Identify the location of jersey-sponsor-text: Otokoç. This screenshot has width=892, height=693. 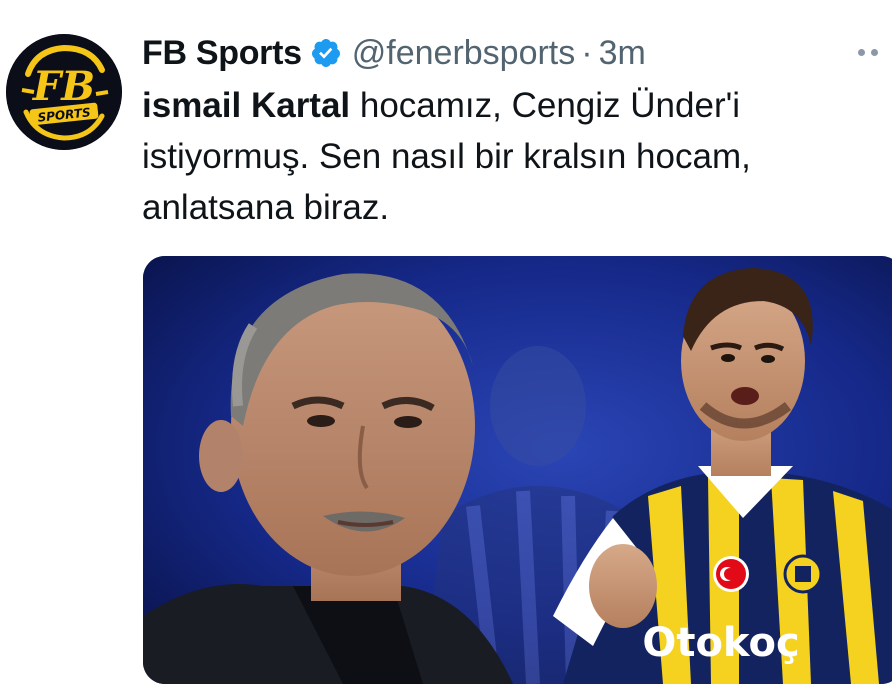
(720, 643).